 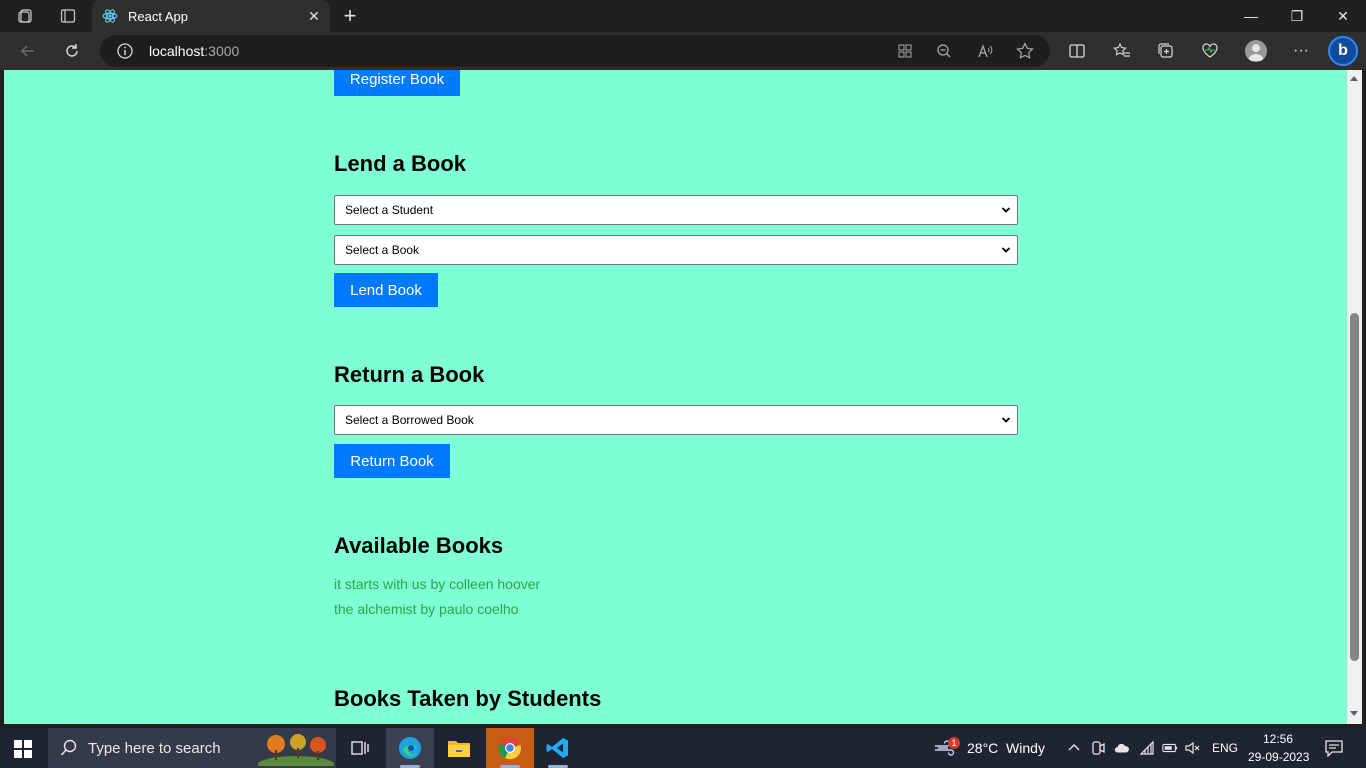 I want to click on window-close-button: ✕, so click(x=1343, y=16).